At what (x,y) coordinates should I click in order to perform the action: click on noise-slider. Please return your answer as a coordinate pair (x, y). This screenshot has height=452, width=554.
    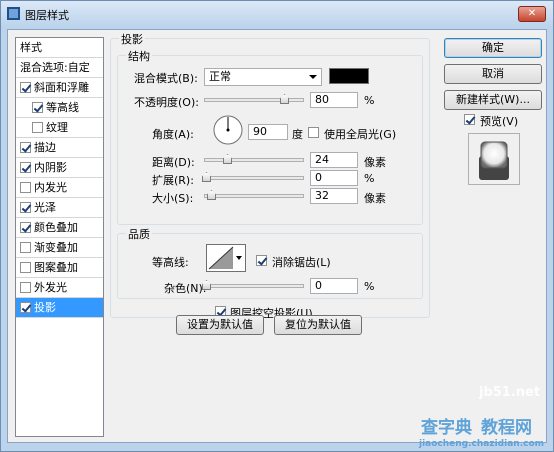
    Looking at the image, I should click on (253, 285).